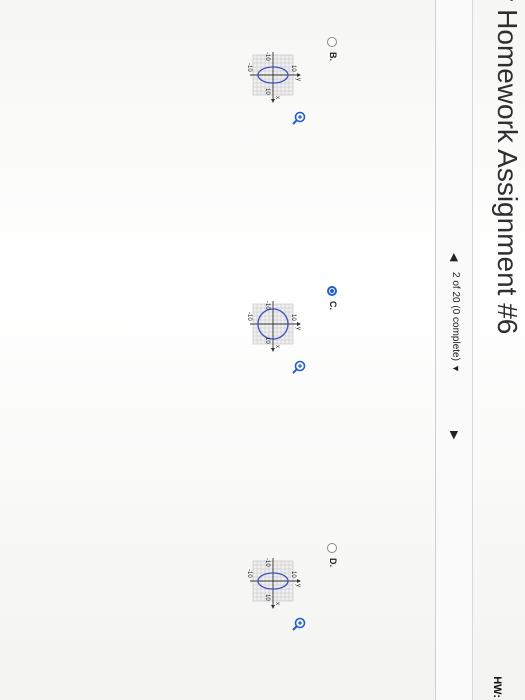  I want to click on option-label: C., so click(333, 305).